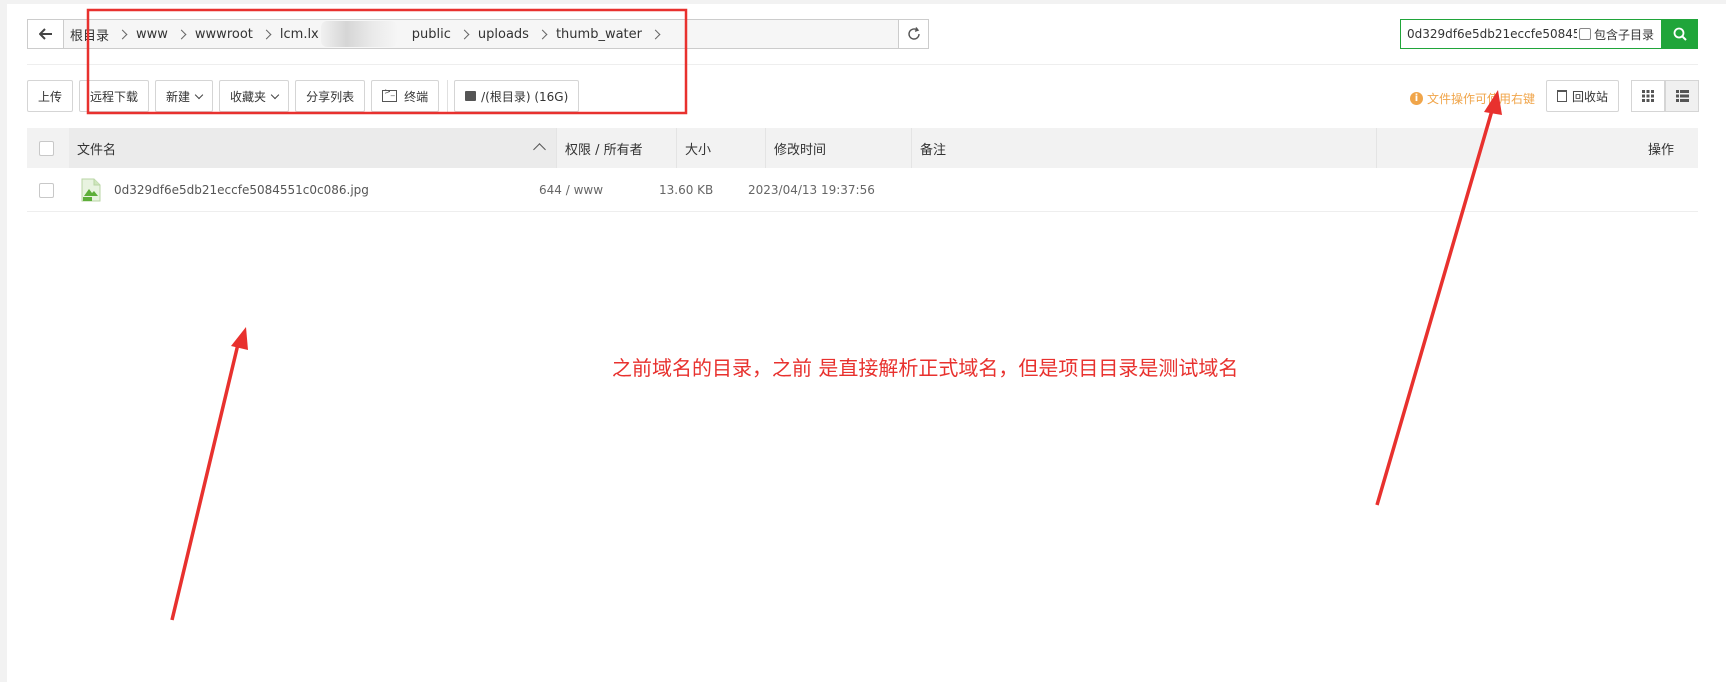 The height and width of the screenshot is (682, 1726). I want to click on file-permission: 644 / www, so click(571, 190).